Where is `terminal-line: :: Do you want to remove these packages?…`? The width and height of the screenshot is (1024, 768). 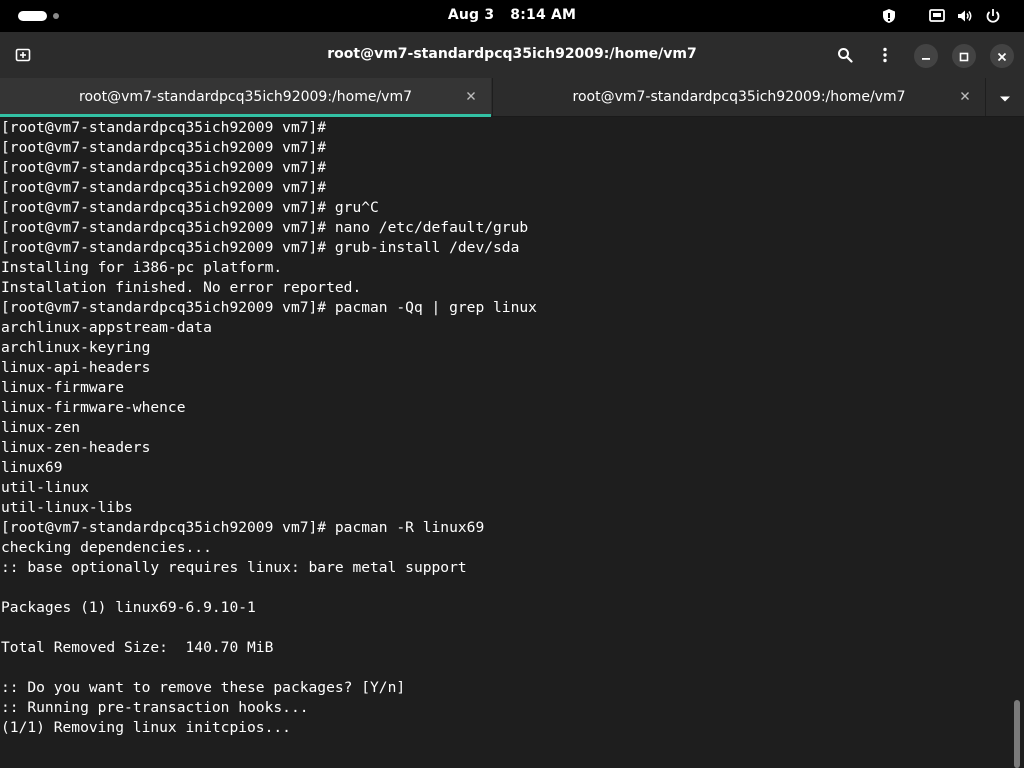 terminal-line: :: Do you want to remove these packages?… is located at coordinates (203, 687).